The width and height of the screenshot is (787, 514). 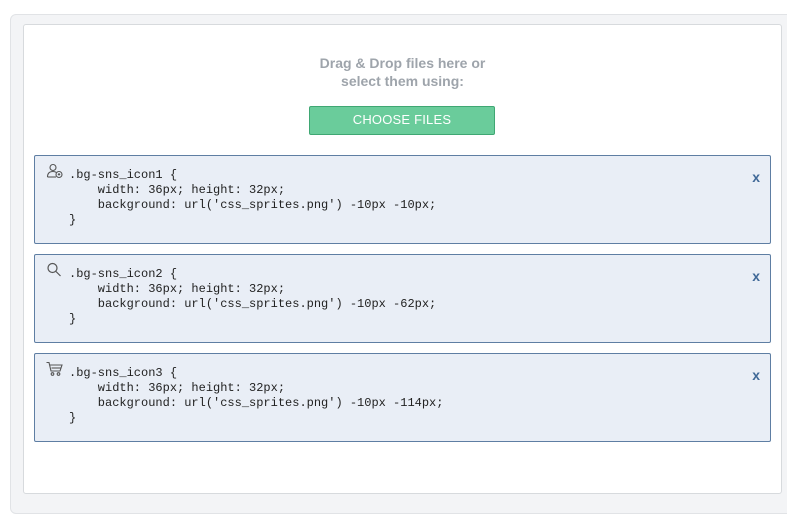 What do you see at coordinates (402, 63) in the screenshot?
I see `dropzone-line-1: Drag & Drop files here or` at bounding box center [402, 63].